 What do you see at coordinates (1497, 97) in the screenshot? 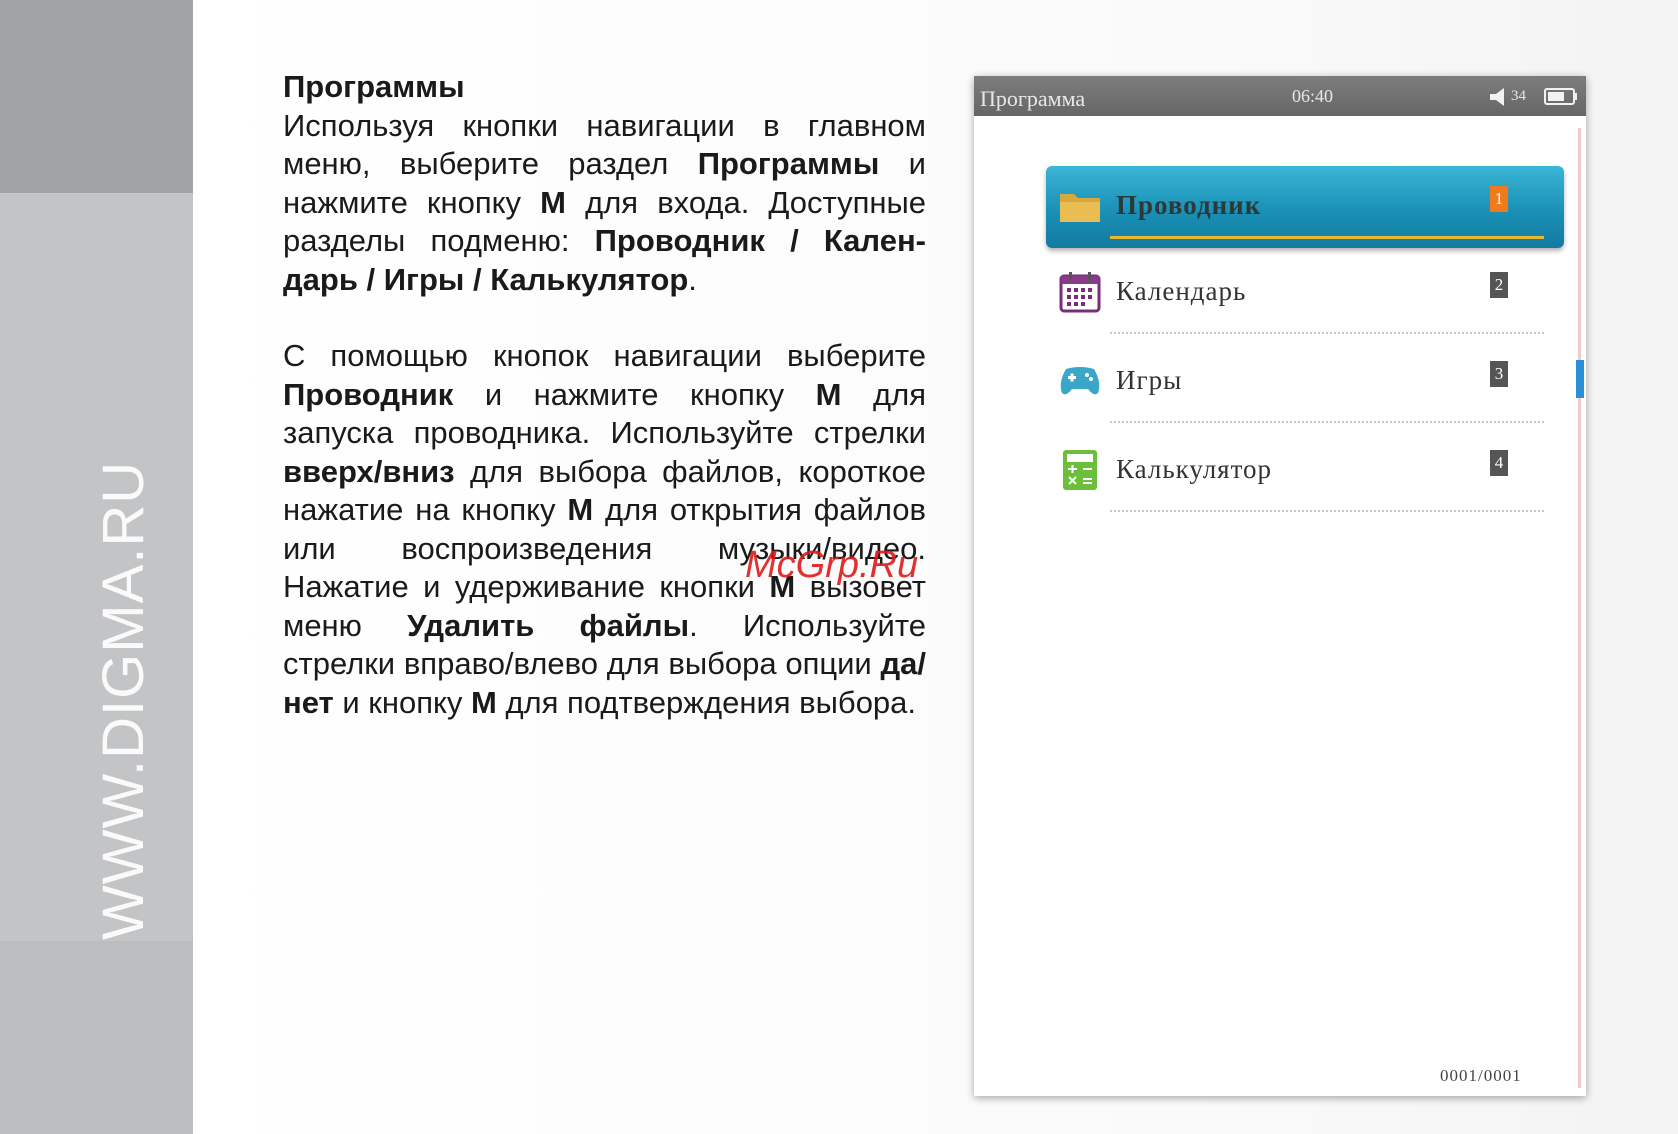
I see `speaker-icon` at bounding box center [1497, 97].